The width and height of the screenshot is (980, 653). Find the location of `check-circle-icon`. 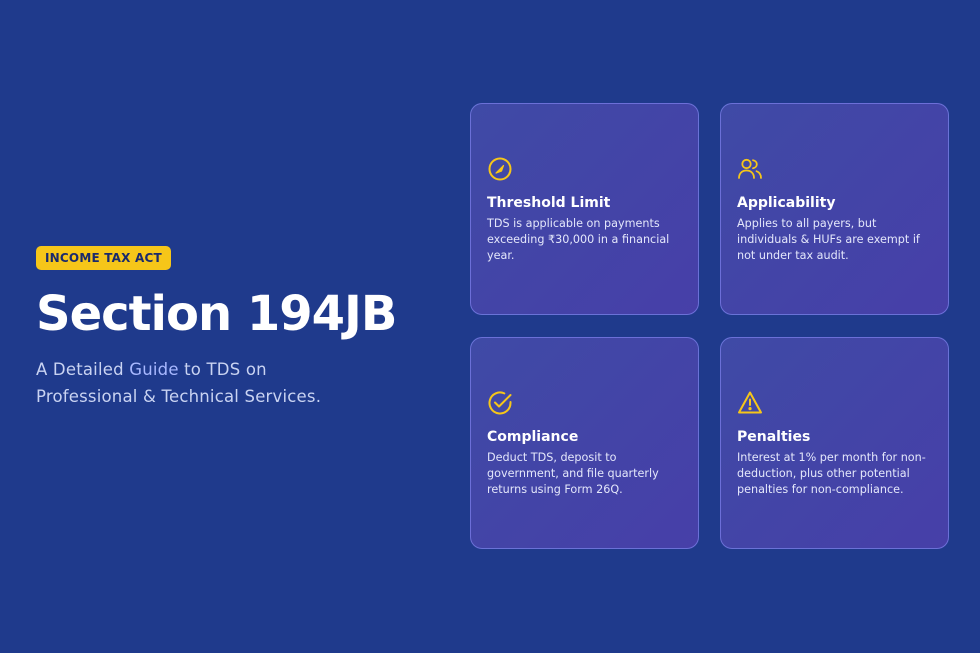

check-circle-icon is located at coordinates (500, 403).